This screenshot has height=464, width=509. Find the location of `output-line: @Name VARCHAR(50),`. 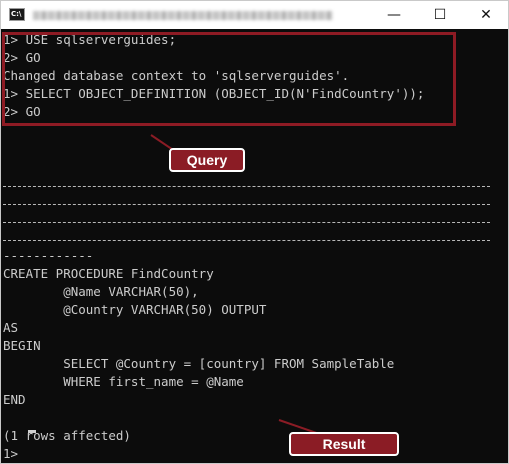

output-line: @Name VARCHAR(50), is located at coordinates (101, 291).